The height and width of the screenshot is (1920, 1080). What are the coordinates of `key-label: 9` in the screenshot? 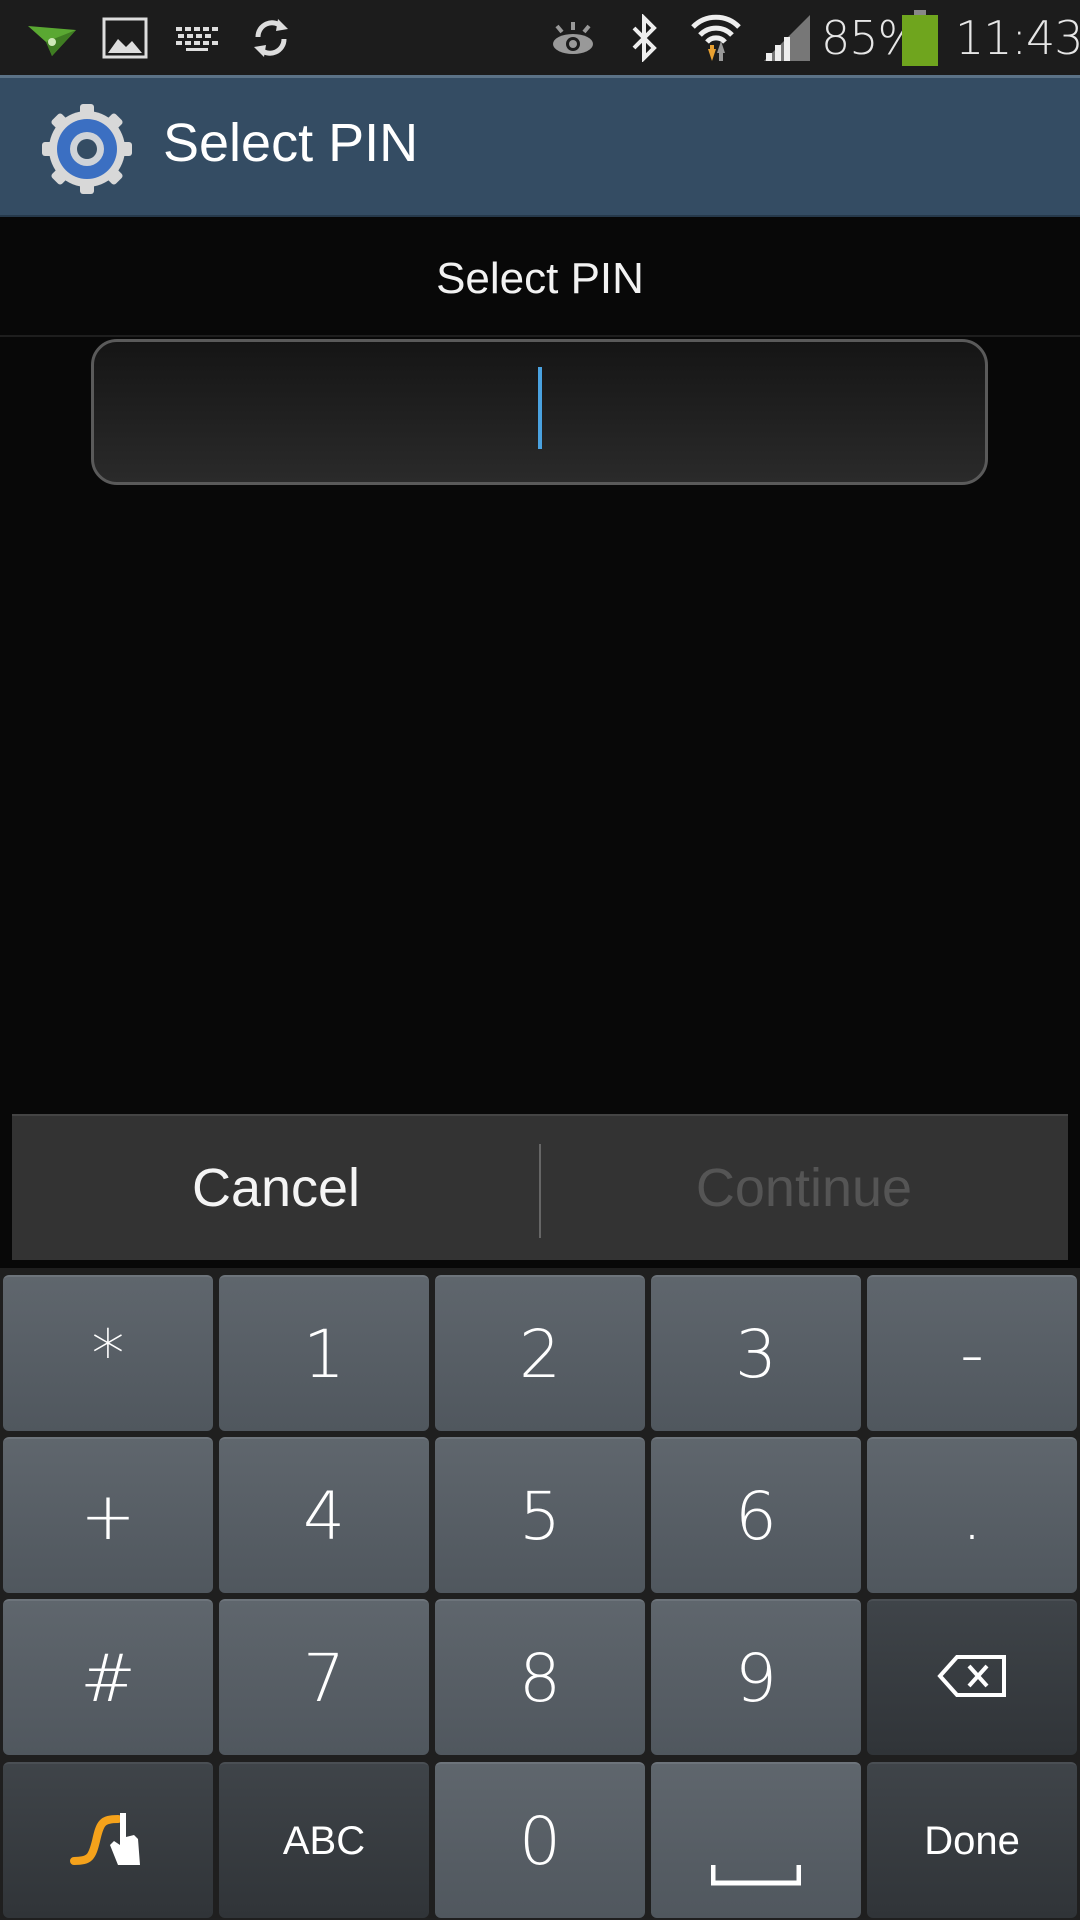 It's located at (756, 1678).